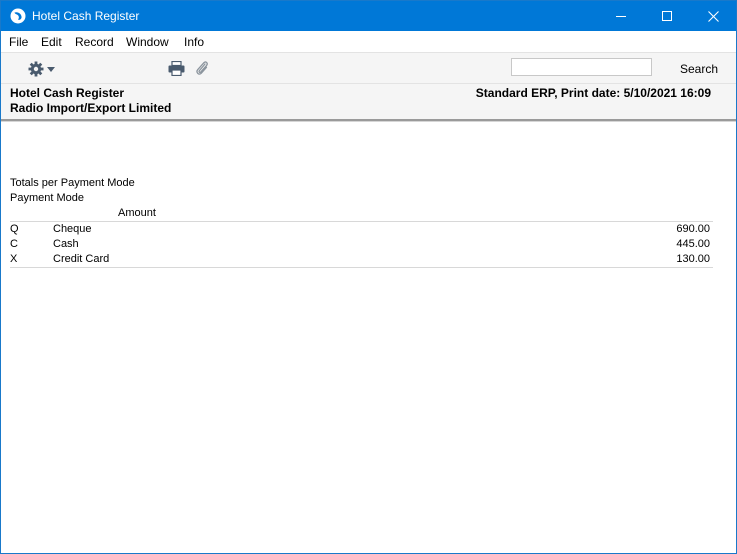  I want to click on toolbar: Search, so click(368, 67).